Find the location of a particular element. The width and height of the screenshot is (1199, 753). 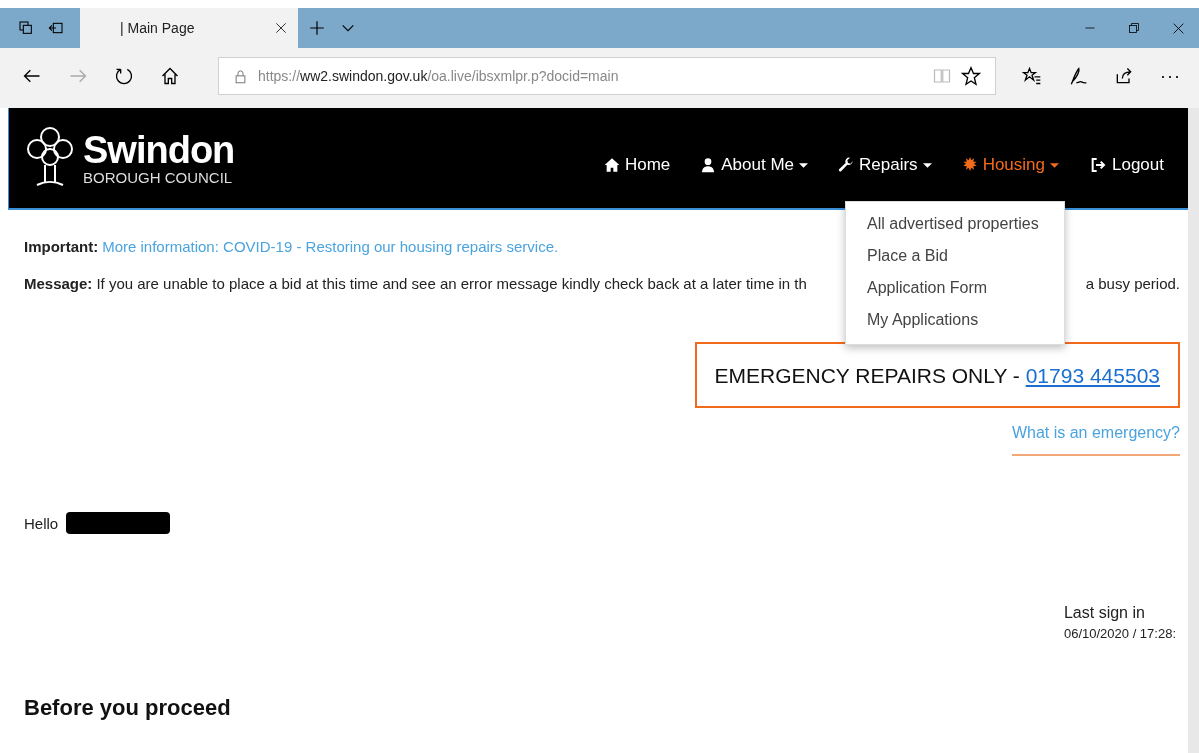

greeting-text: Hello is located at coordinates (41, 523).